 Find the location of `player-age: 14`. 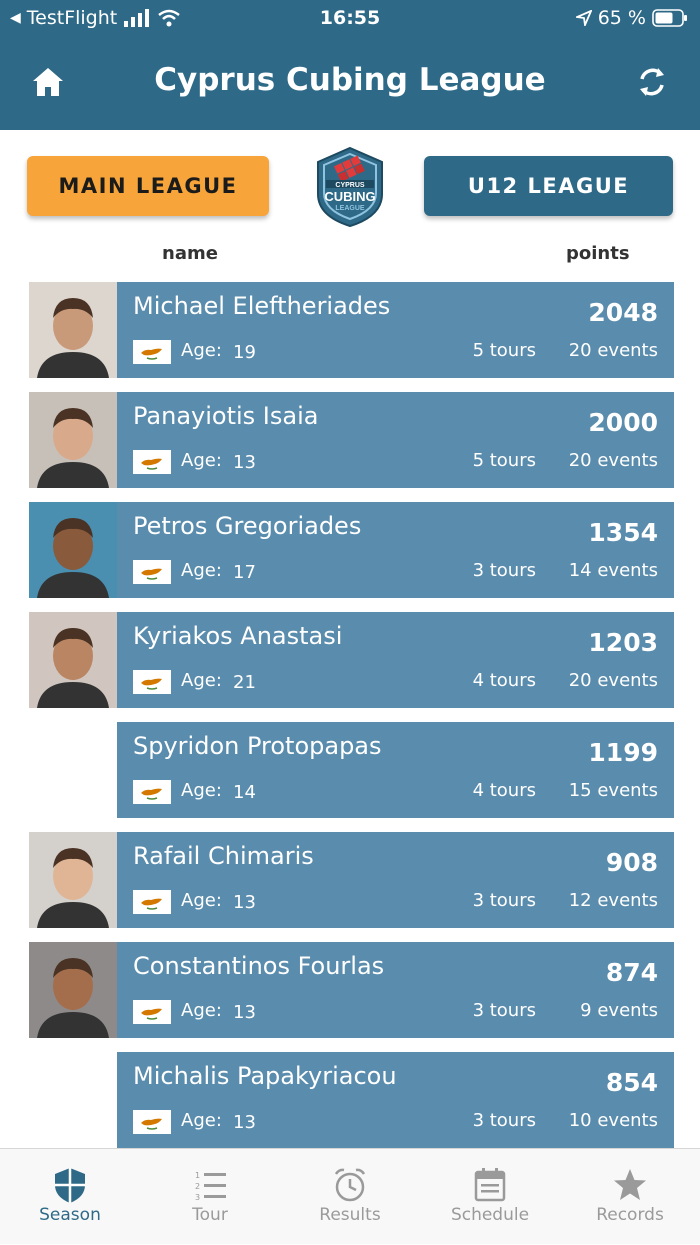

player-age: 14 is located at coordinates (244, 792).